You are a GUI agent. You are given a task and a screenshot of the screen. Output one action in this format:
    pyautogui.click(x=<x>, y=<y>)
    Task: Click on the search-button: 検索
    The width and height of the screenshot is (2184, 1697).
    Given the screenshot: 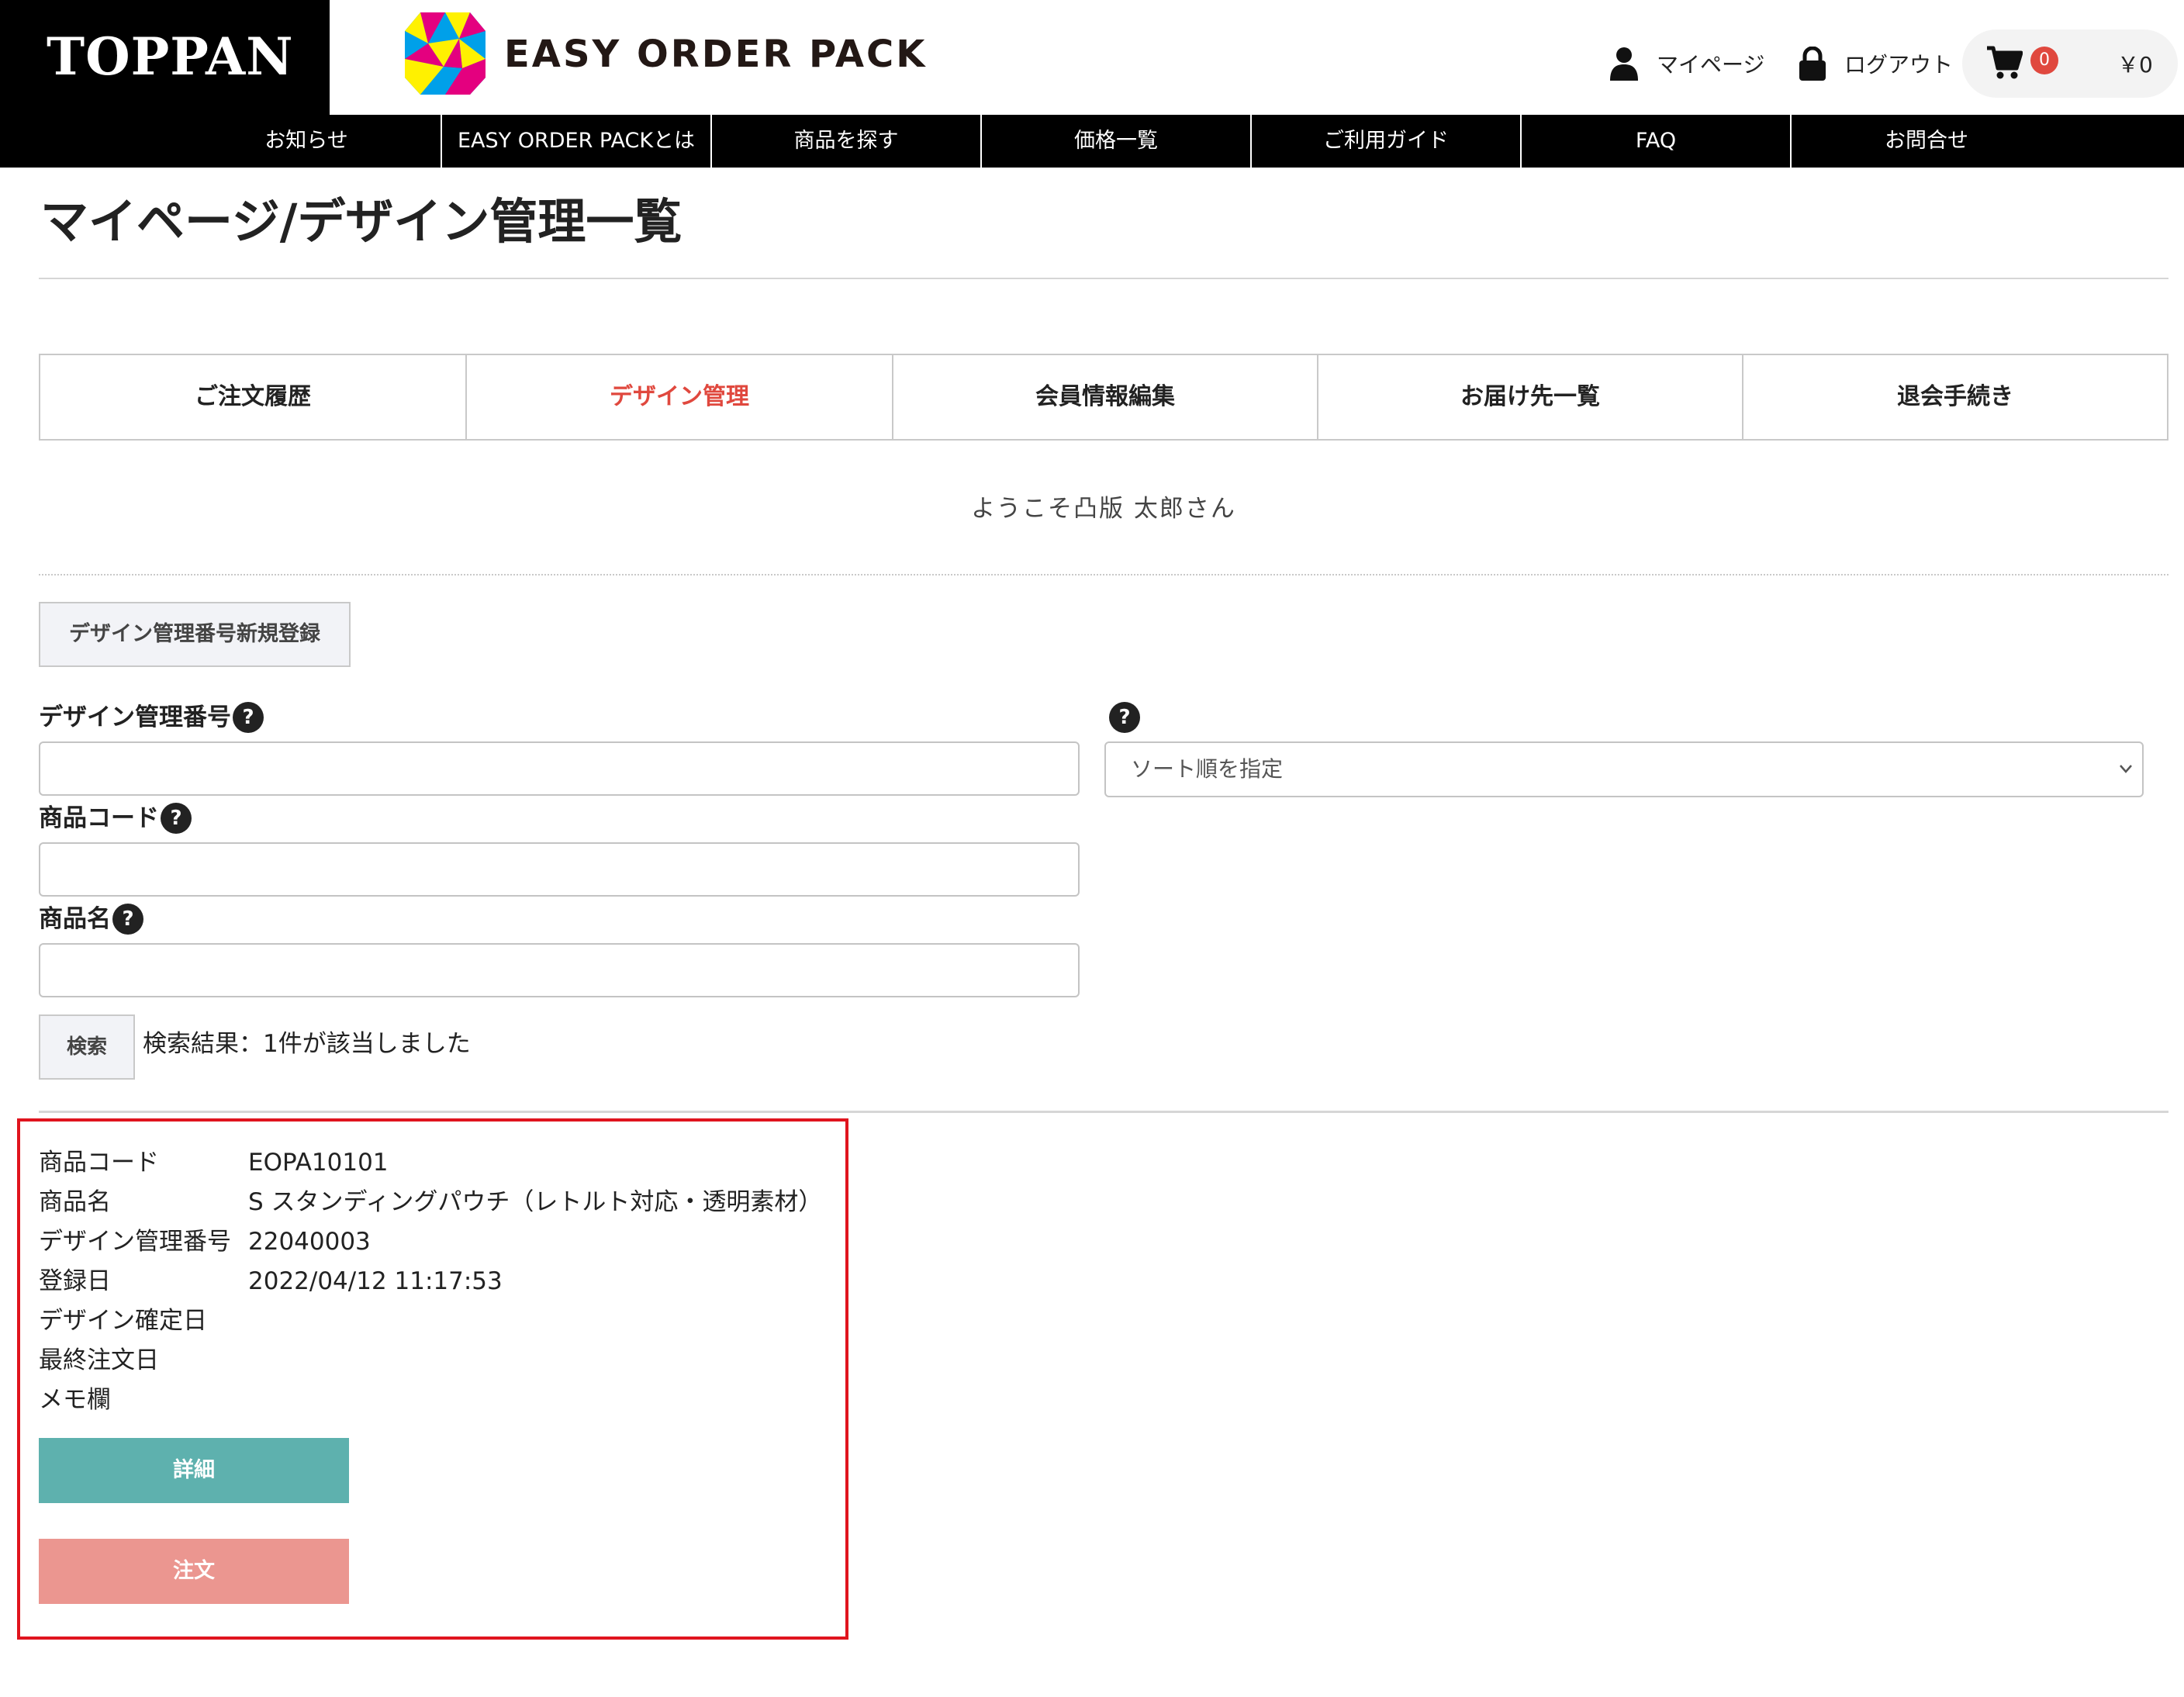 What is the action you would take?
    pyautogui.click(x=87, y=1047)
    